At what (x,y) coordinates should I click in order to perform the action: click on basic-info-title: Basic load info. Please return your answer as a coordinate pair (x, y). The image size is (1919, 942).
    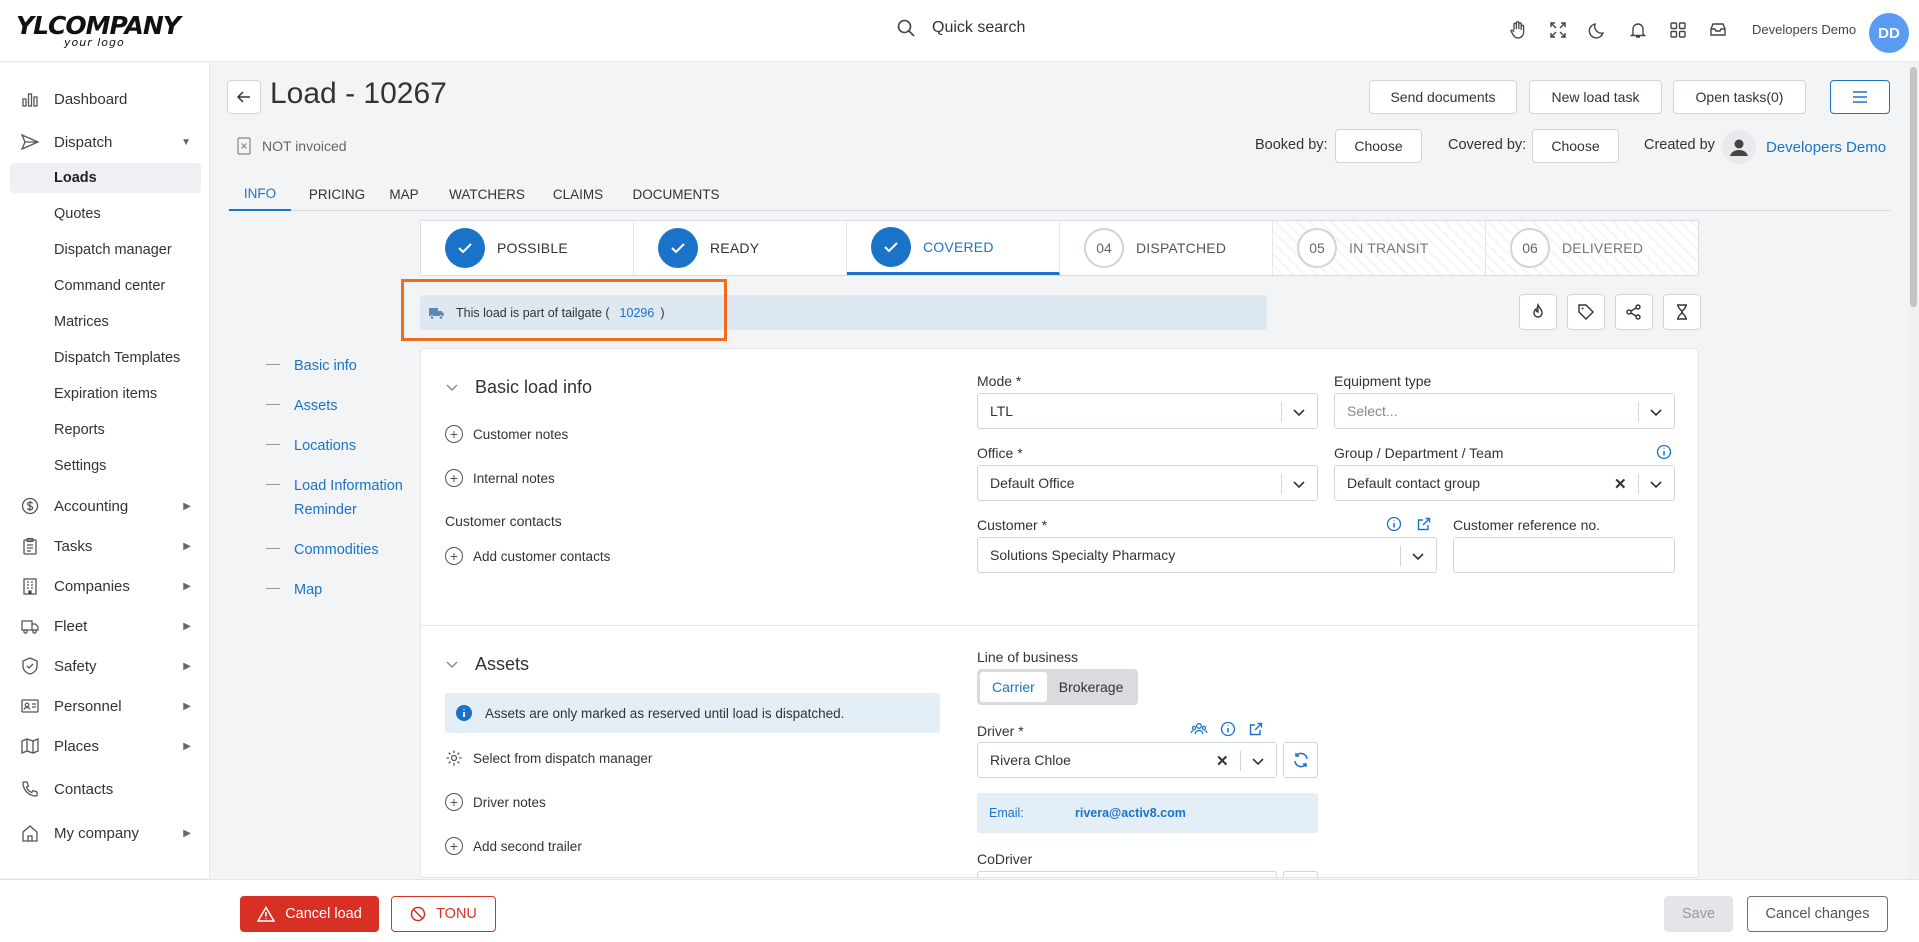
    Looking at the image, I should click on (534, 387).